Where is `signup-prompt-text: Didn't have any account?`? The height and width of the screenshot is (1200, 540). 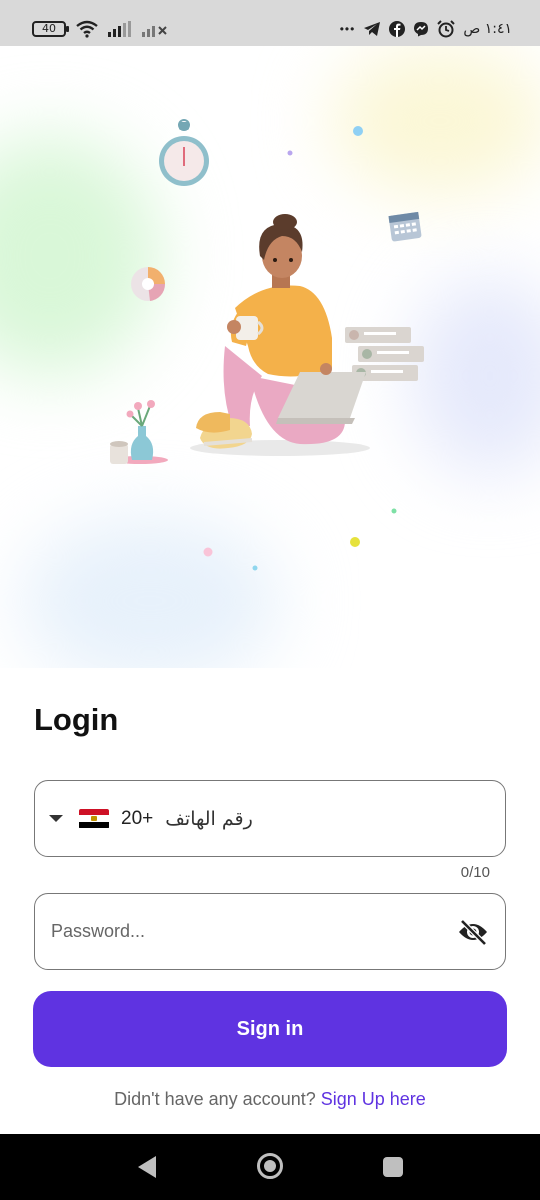
signup-prompt-text: Didn't have any account? is located at coordinates (215, 1099).